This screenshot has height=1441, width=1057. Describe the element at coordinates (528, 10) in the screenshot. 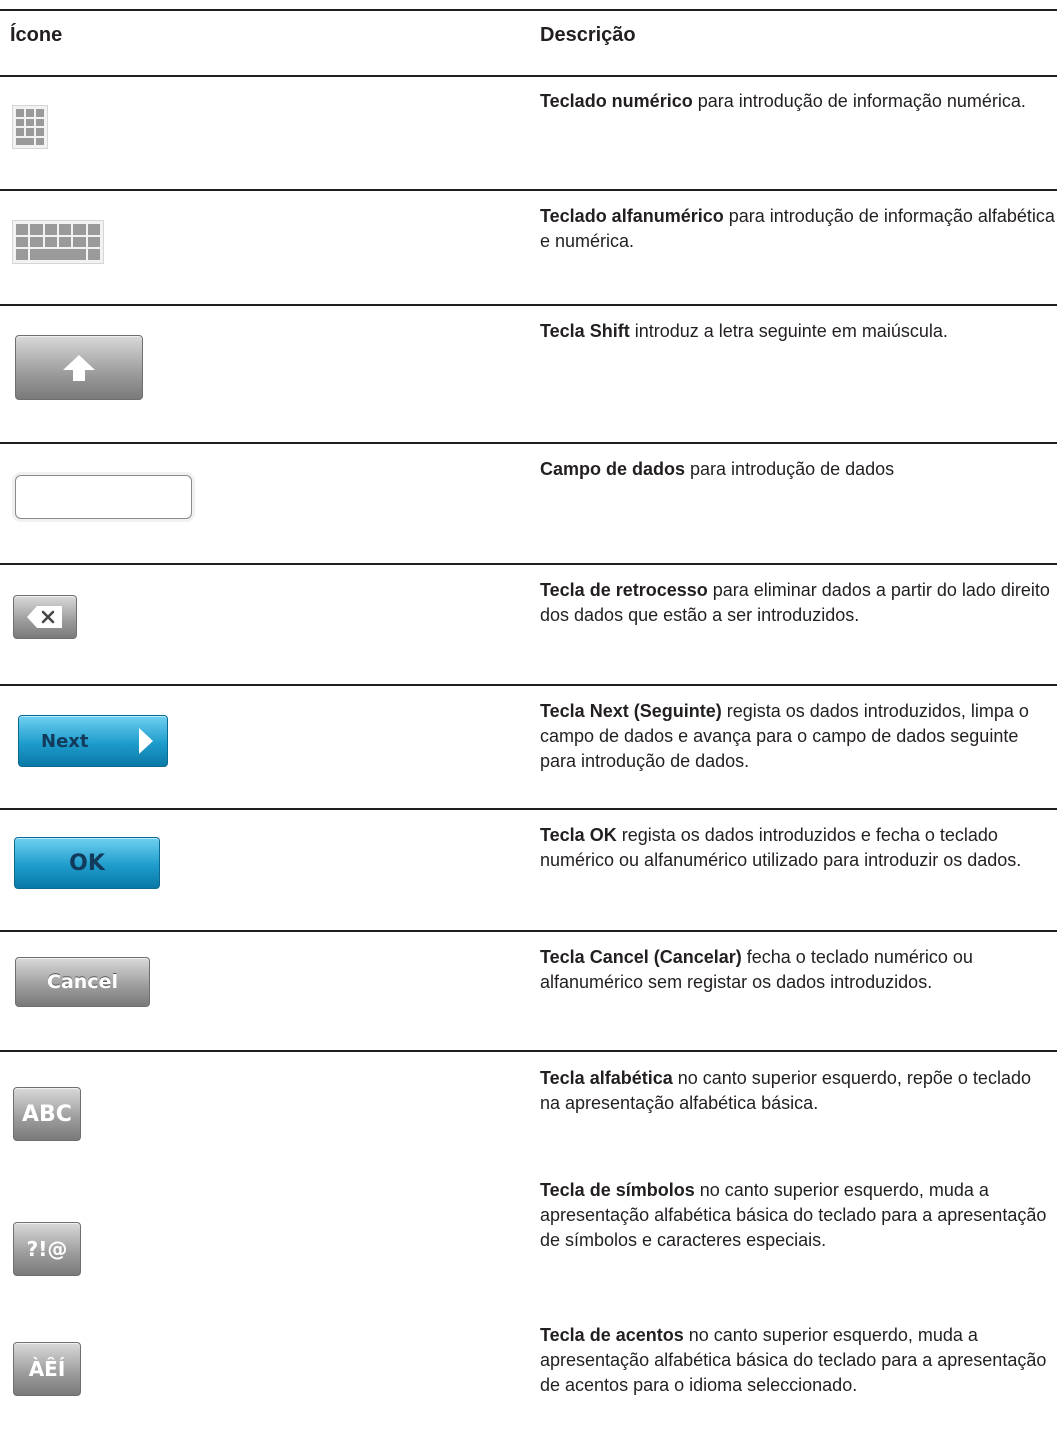

I see `table-top-rule` at that location.